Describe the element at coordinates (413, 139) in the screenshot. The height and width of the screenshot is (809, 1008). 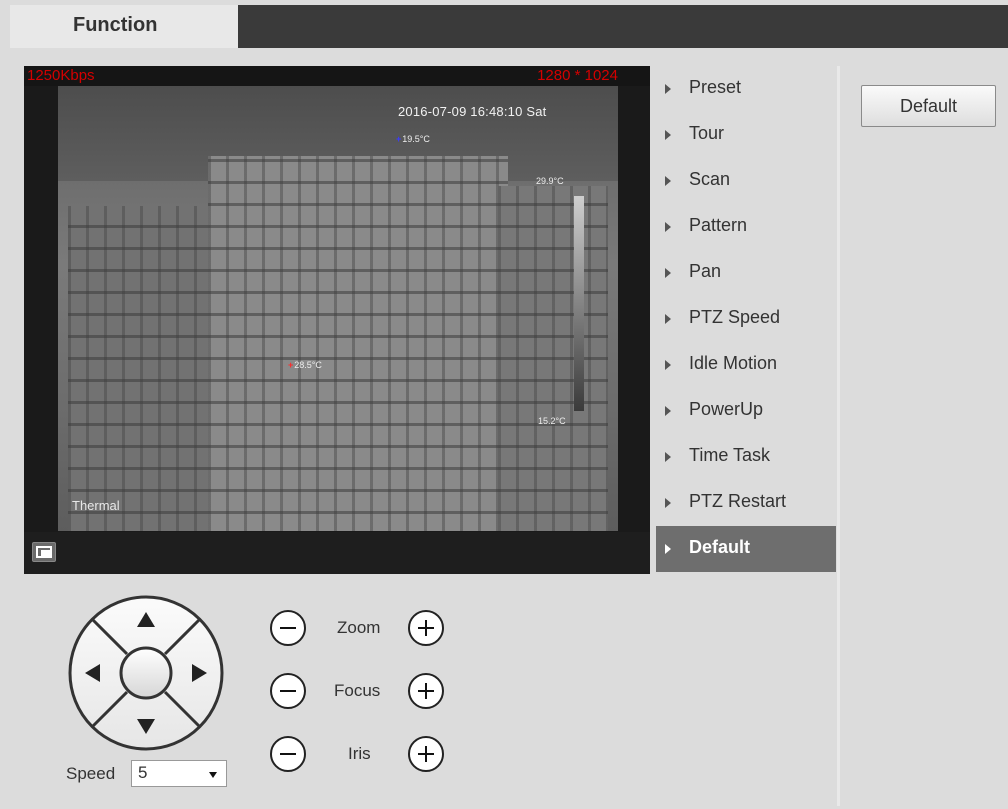
I see `temp-point-low: 19.5°C` at that location.